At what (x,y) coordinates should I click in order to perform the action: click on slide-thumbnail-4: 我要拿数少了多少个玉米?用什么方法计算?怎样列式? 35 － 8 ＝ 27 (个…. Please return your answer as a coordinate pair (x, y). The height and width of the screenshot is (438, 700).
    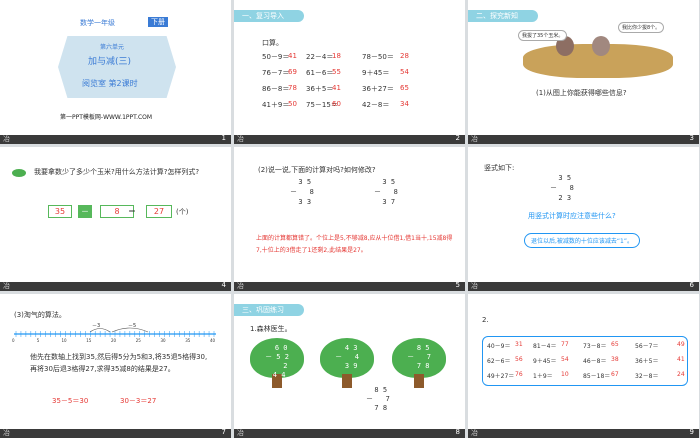
    Looking at the image, I should click on (115, 219).